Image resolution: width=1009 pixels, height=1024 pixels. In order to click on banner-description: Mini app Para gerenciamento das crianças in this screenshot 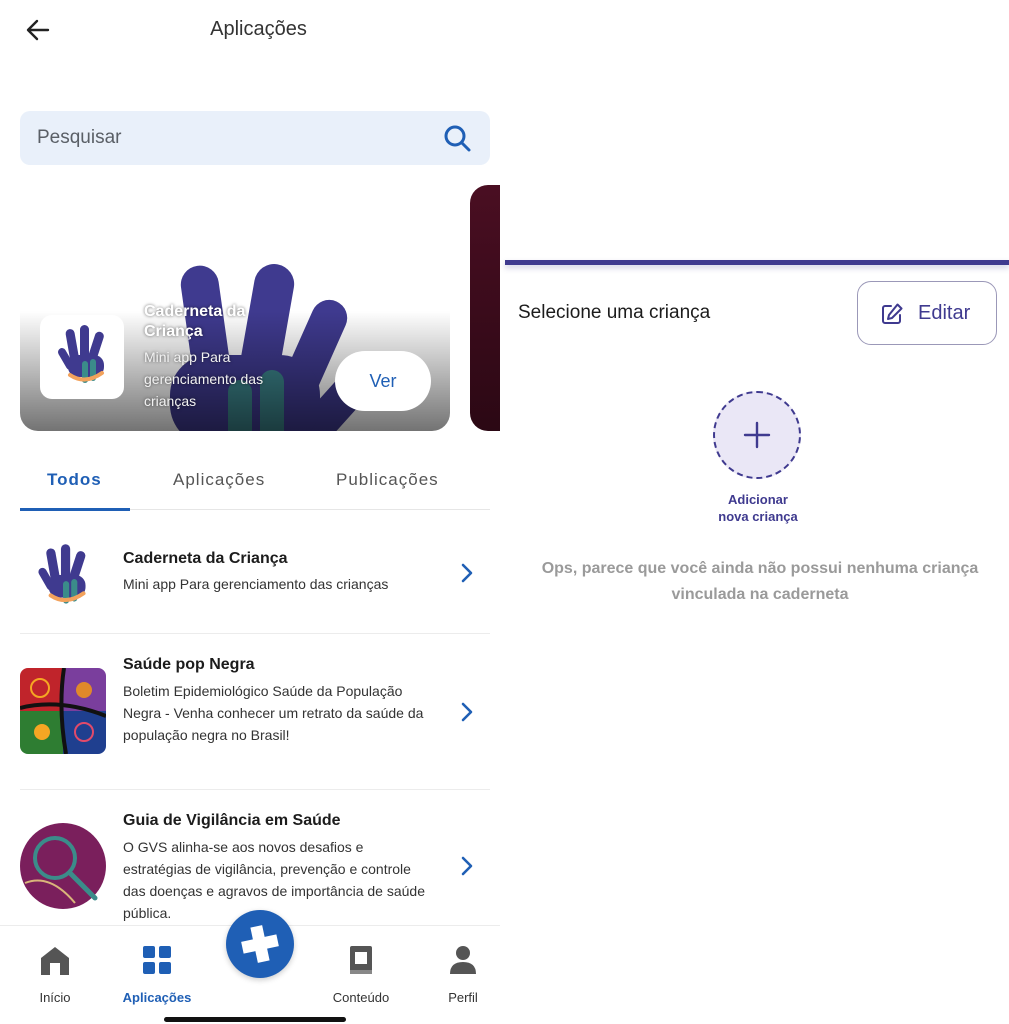, I will do `click(204, 379)`.